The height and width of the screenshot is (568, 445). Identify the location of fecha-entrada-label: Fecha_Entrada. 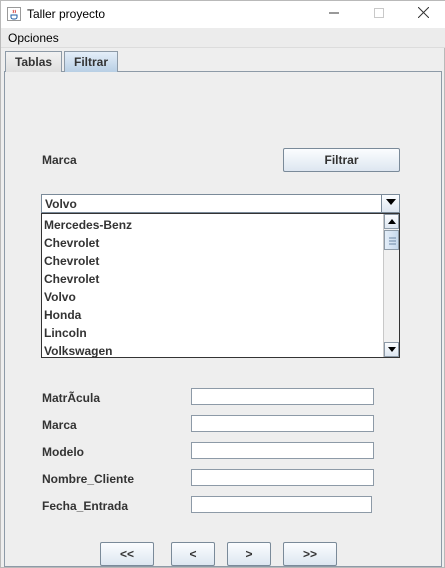
(85, 506).